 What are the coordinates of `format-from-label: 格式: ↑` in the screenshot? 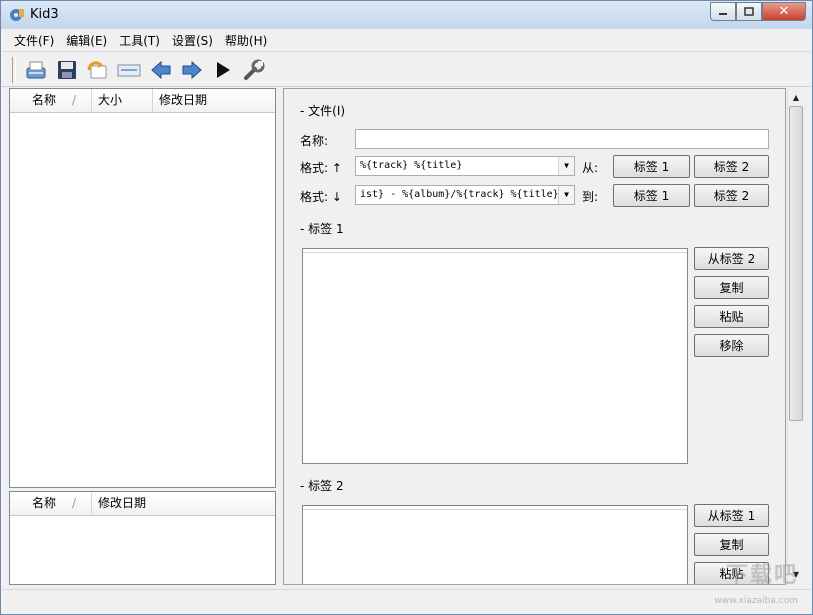 It's located at (321, 168).